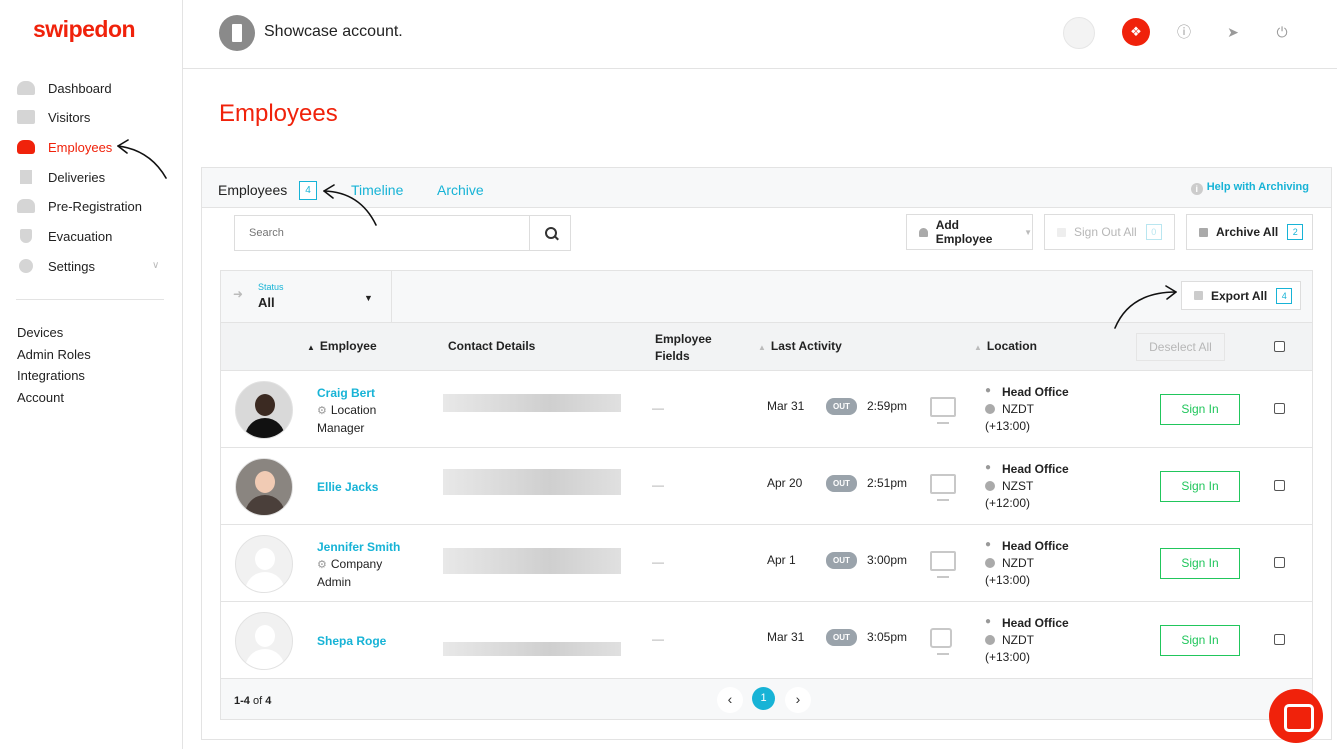 The height and width of the screenshot is (749, 1337). Describe the element at coordinates (92, 206) in the screenshot. I see `sidebar-item-pre-registration: Pre-Registration` at that location.